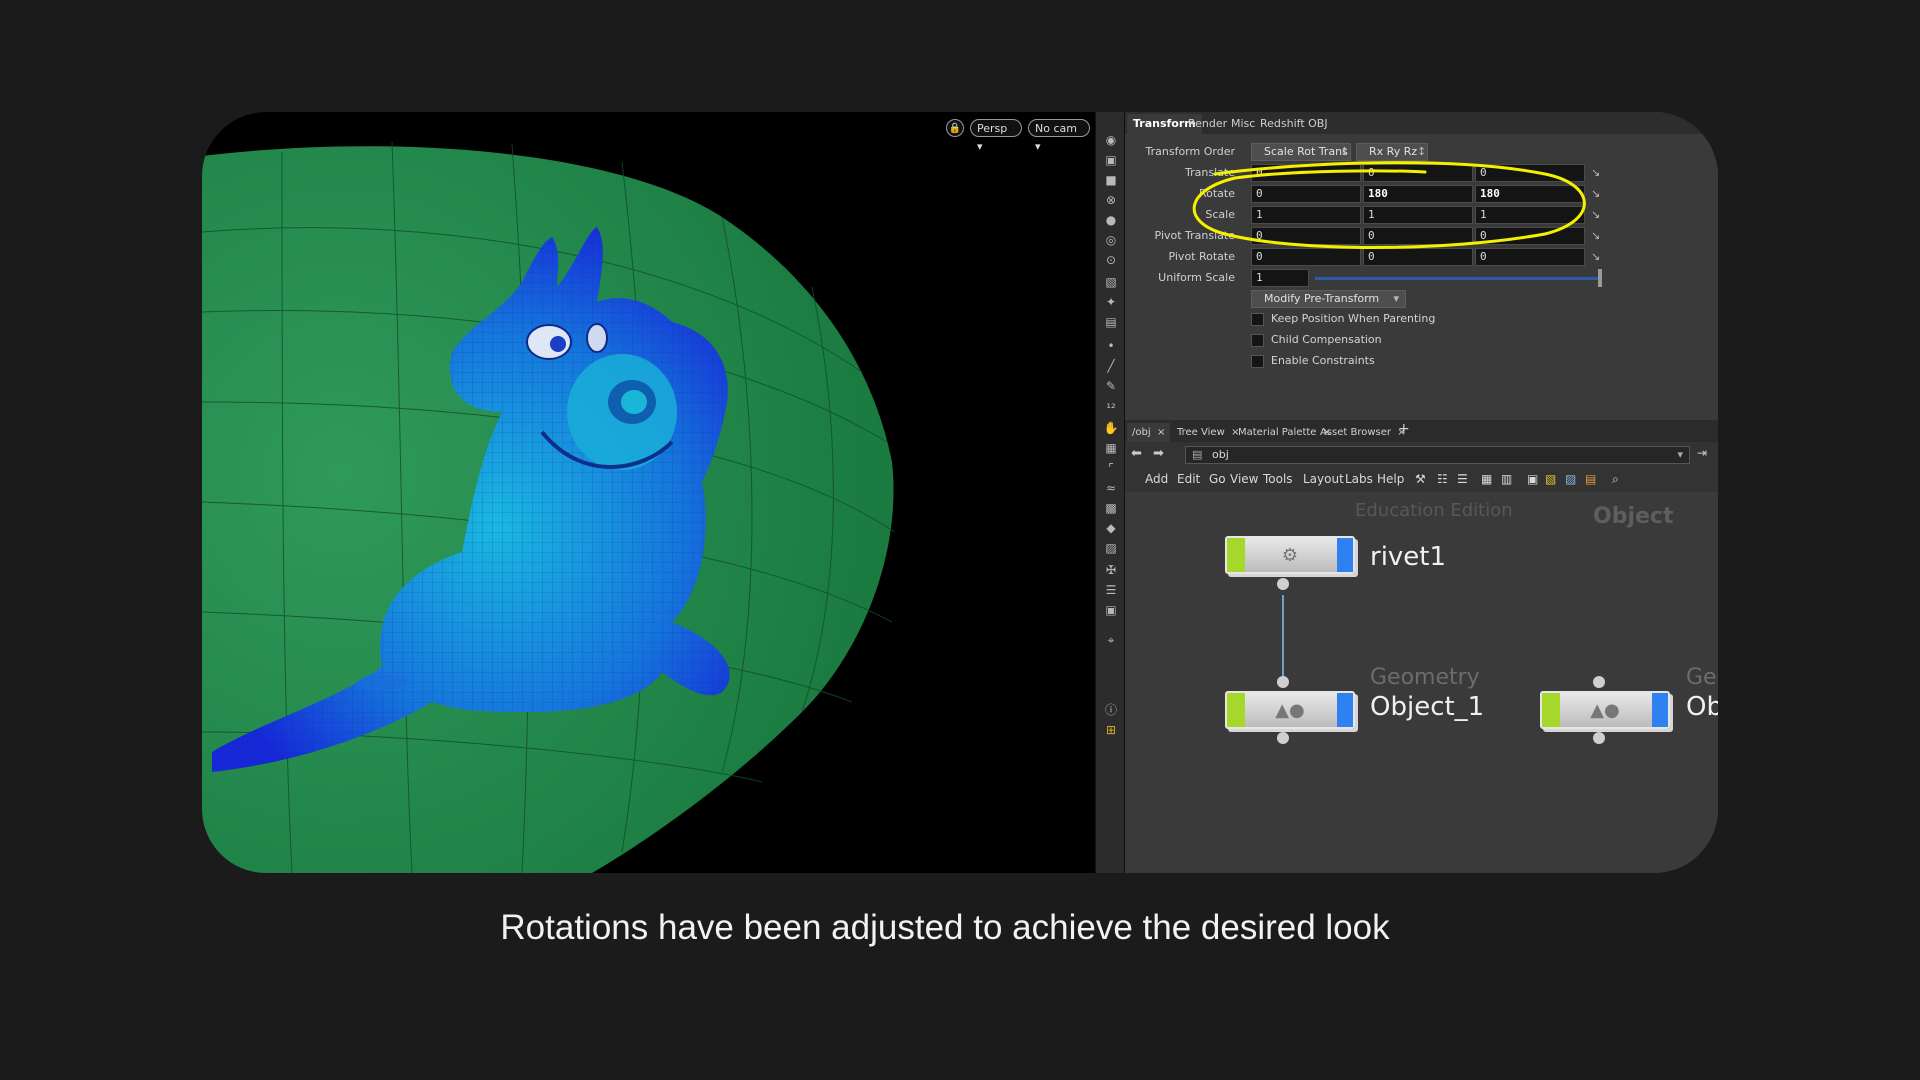 The image size is (1920, 1080). What do you see at coordinates (1462, 479) in the screenshot?
I see `list-icon: ☰` at bounding box center [1462, 479].